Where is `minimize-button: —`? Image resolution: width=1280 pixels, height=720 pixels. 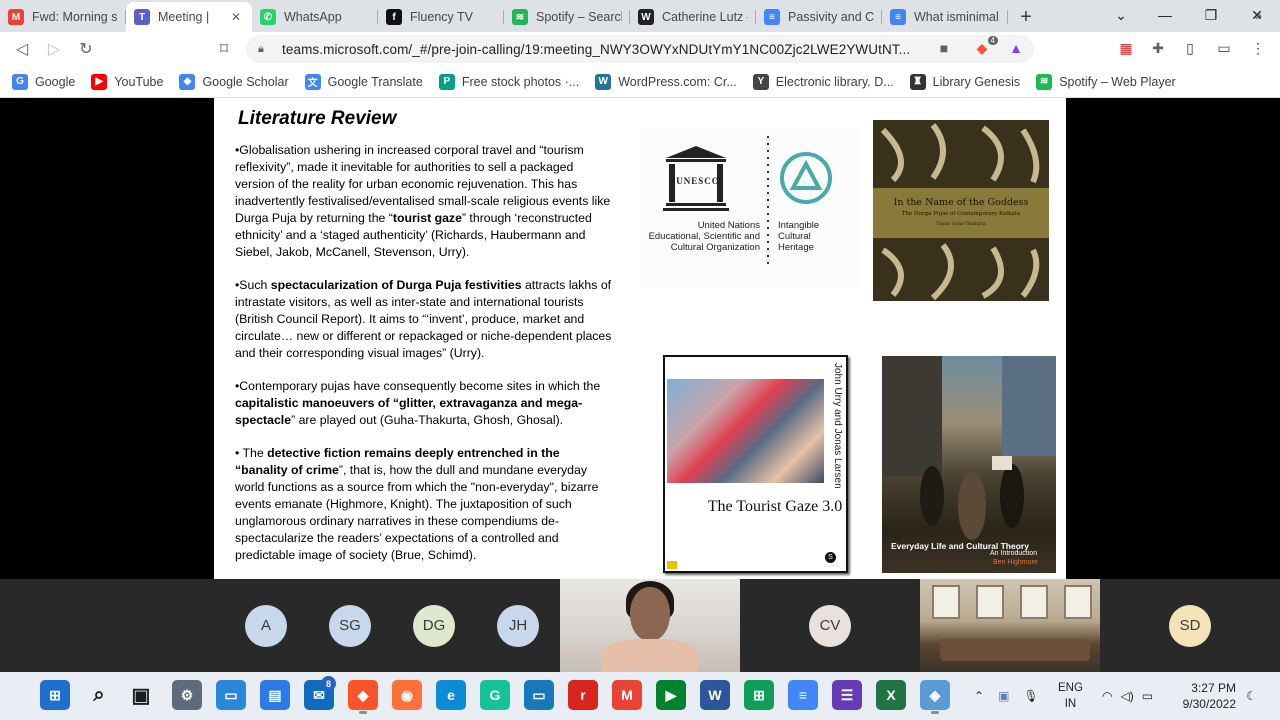
minimize-button: — is located at coordinates (1165, 15).